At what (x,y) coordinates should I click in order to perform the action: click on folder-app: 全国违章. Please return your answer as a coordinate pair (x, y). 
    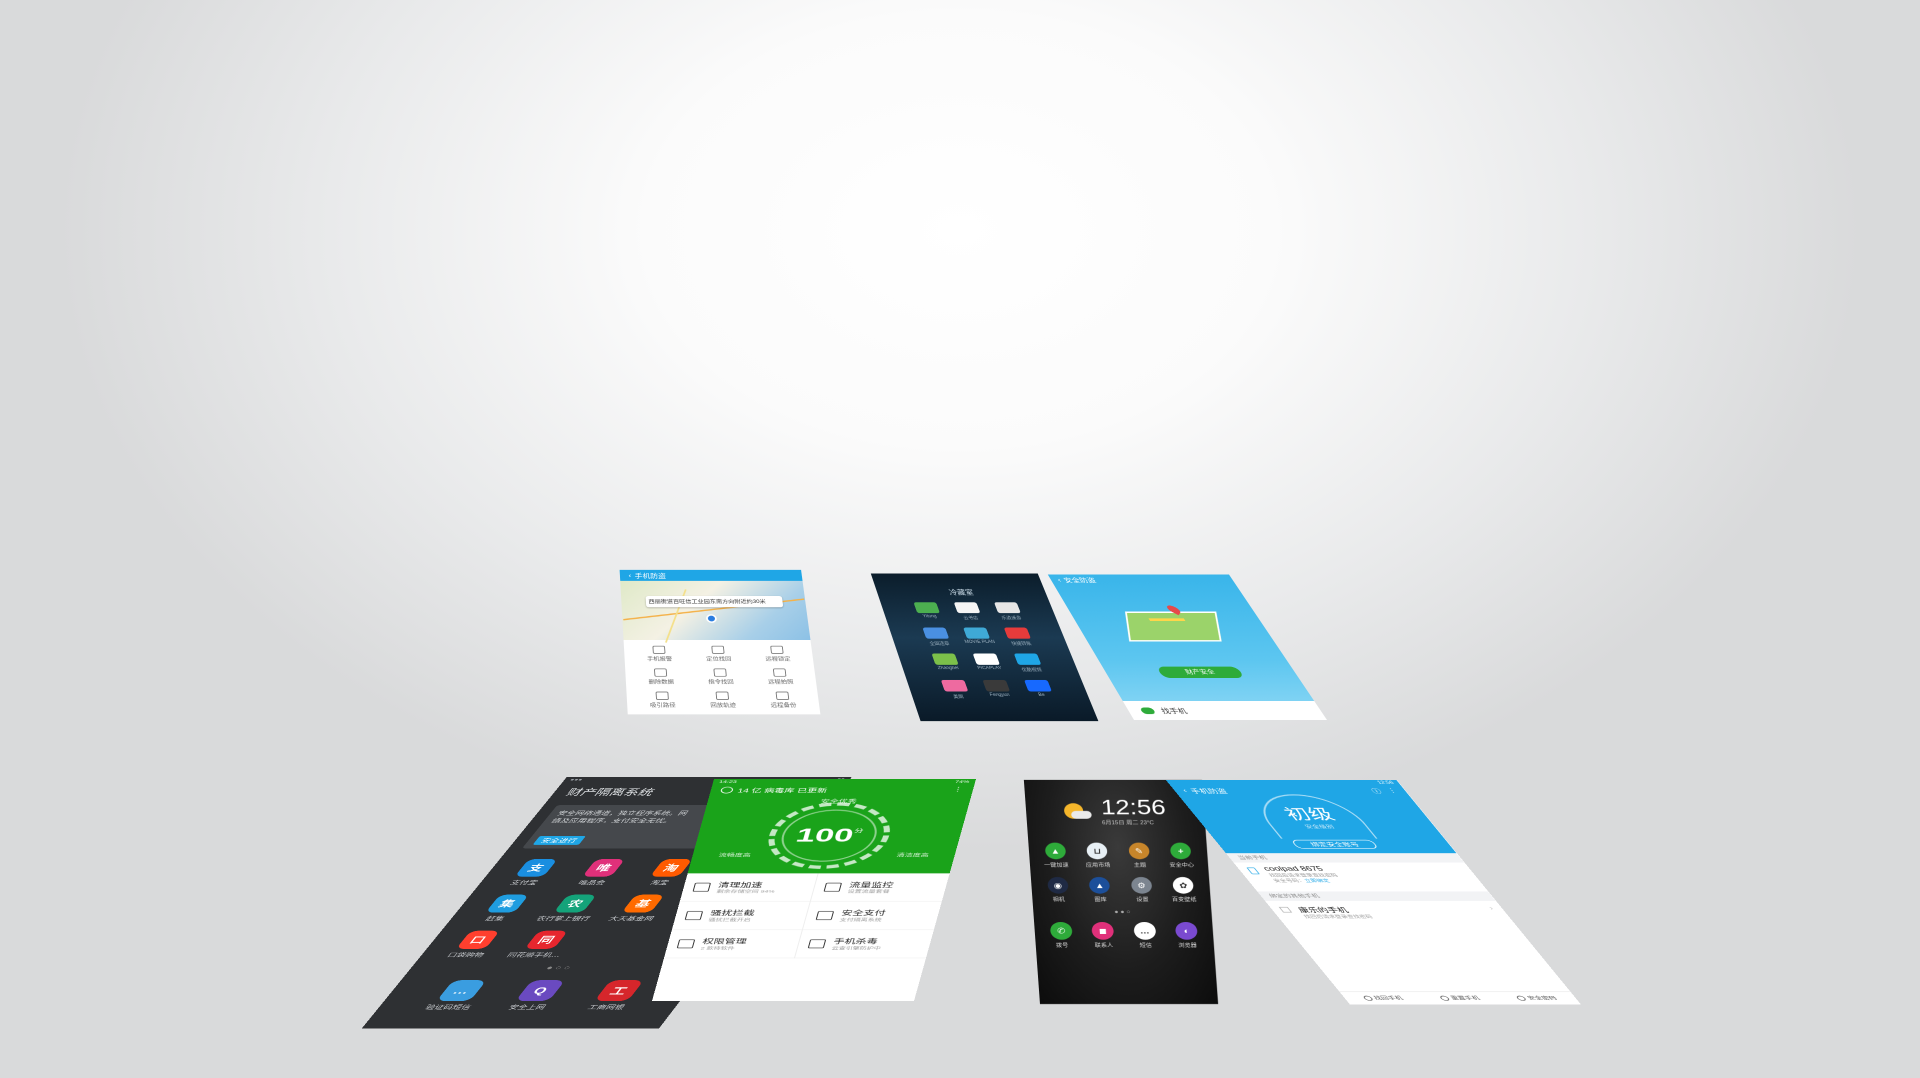
    Looking at the image, I should click on (937, 637).